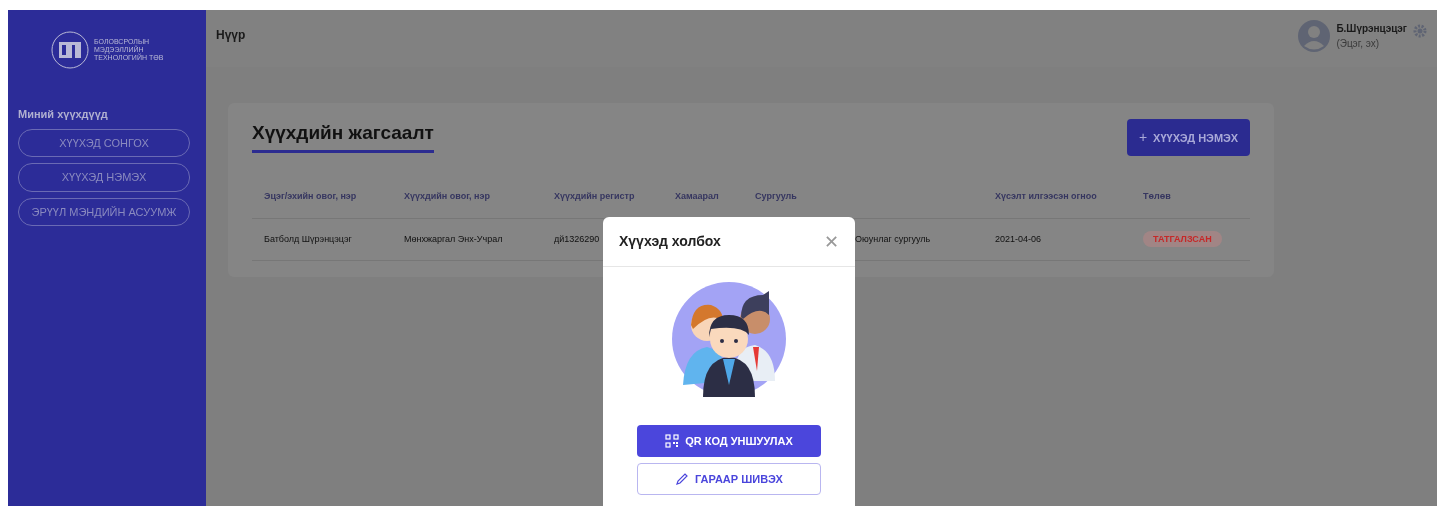 This screenshot has width=1437, height=506. Describe the element at coordinates (1188, 137) in the screenshot. I see `add-child-button: + ХҮҮХЭД НЭМЭХ` at that location.